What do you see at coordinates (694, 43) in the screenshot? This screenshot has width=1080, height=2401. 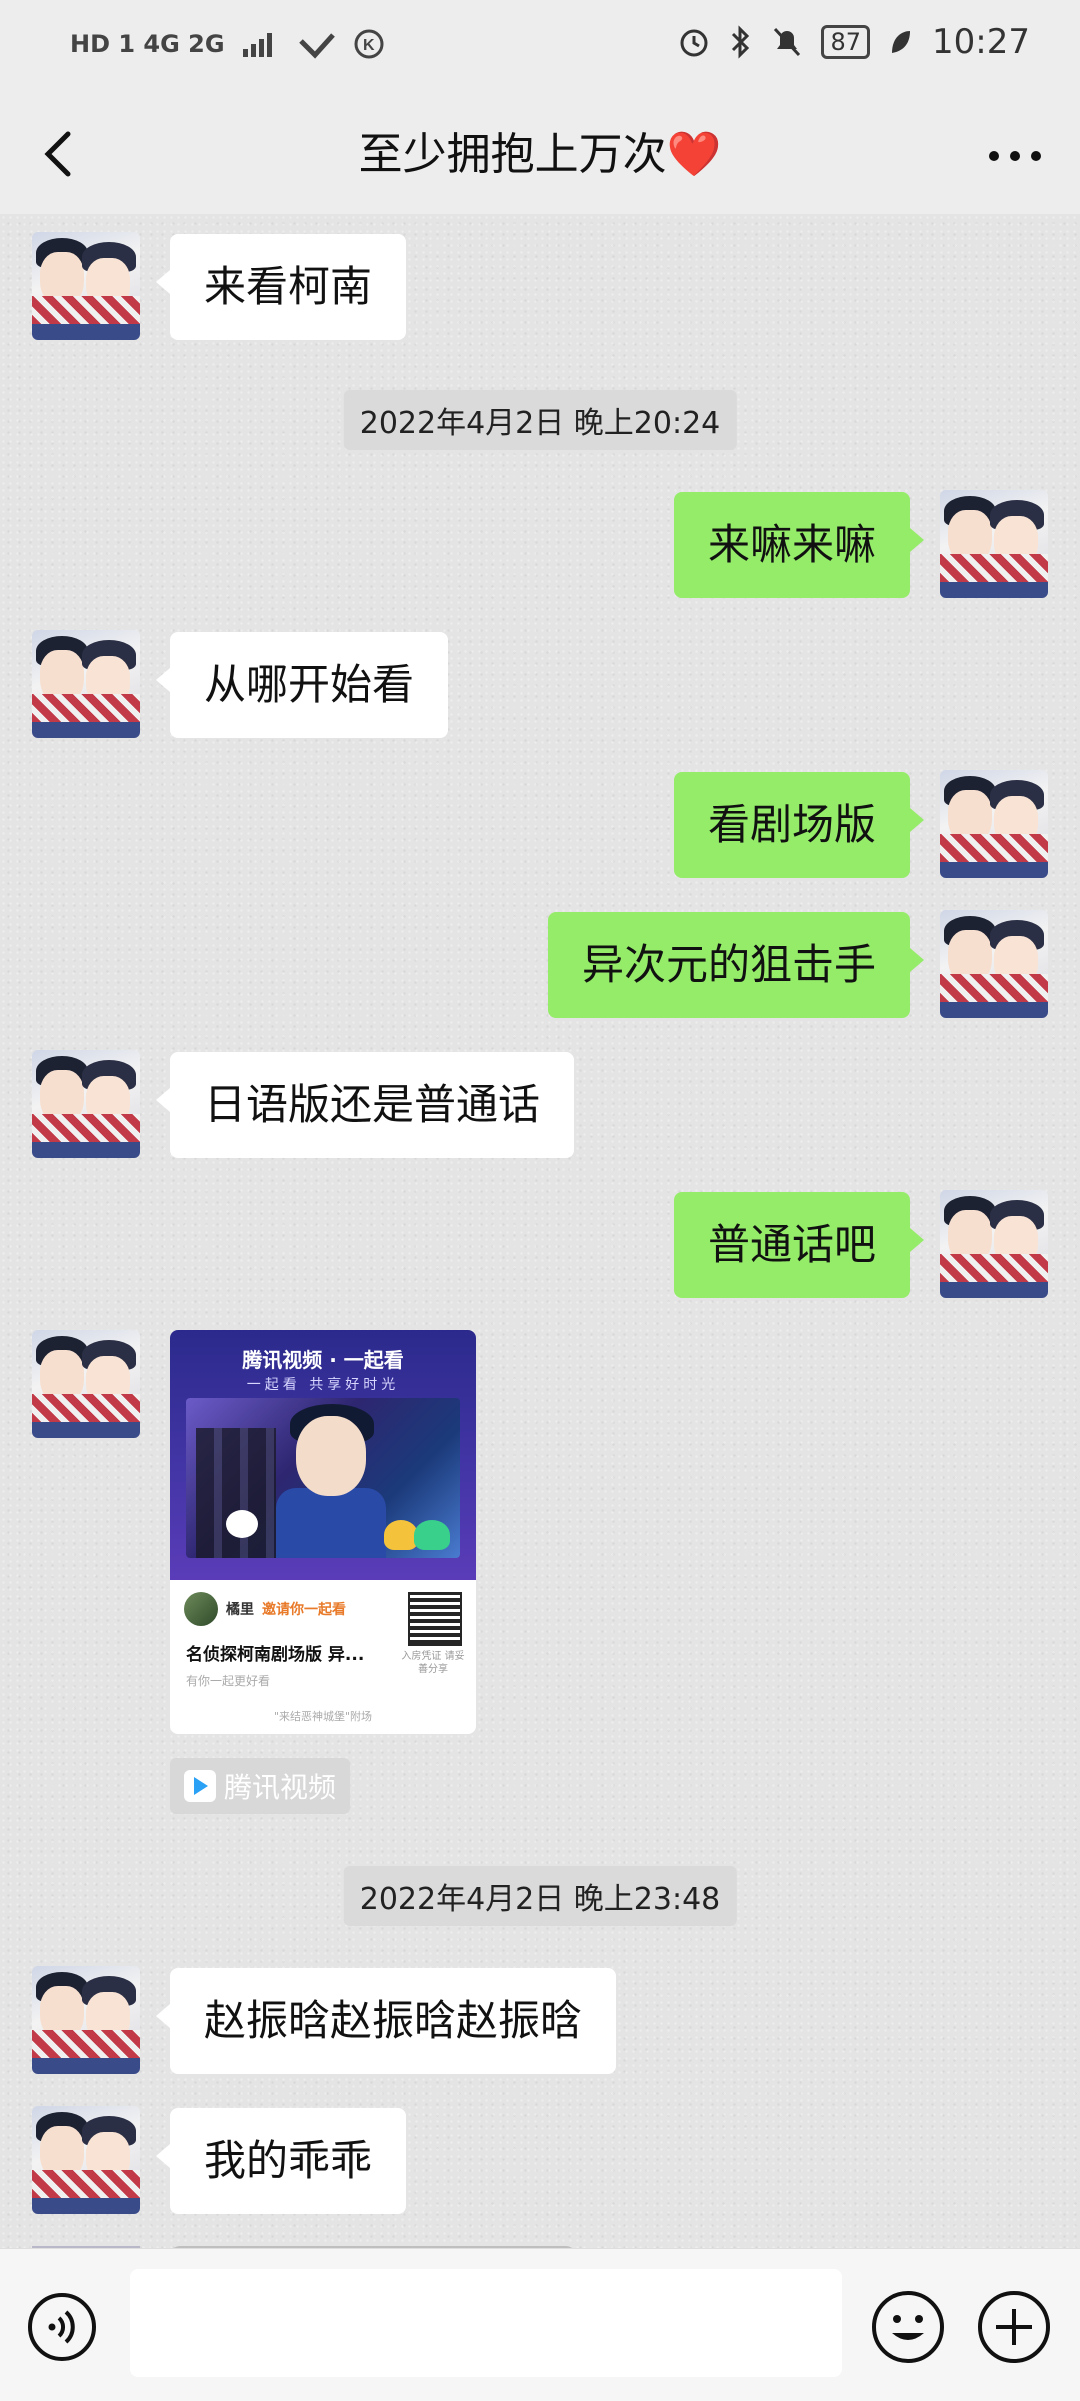 I see `alarm-icon` at bounding box center [694, 43].